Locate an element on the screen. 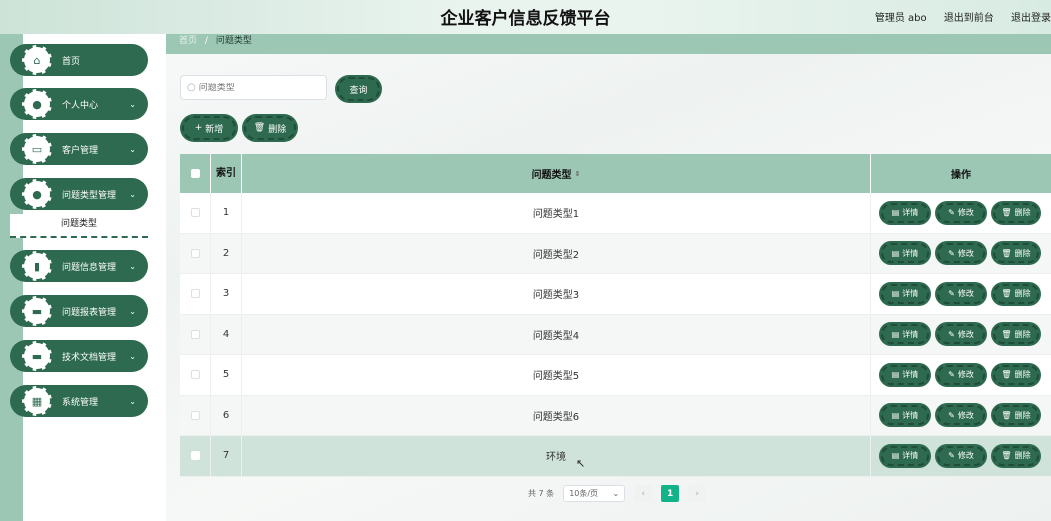 The width and height of the screenshot is (1051, 521). search-input-wrapper: ○ is located at coordinates (253, 87).